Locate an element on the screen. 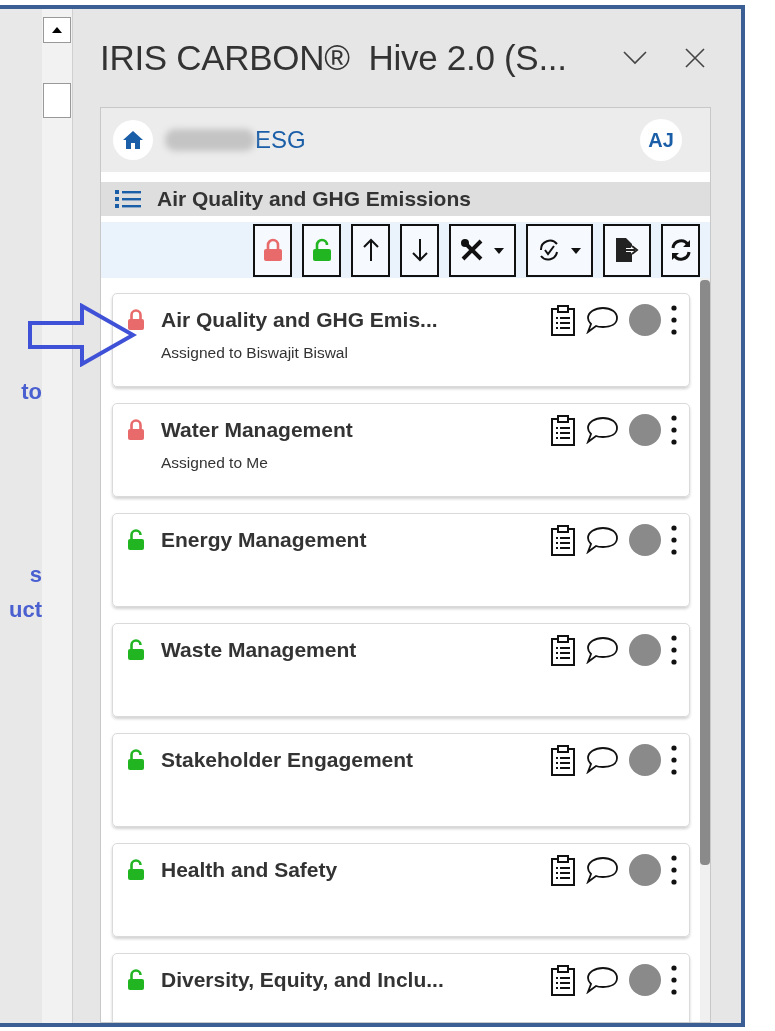 The width and height of the screenshot is (775, 1031). card-title: Energy Management is located at coordinates (264, 540).